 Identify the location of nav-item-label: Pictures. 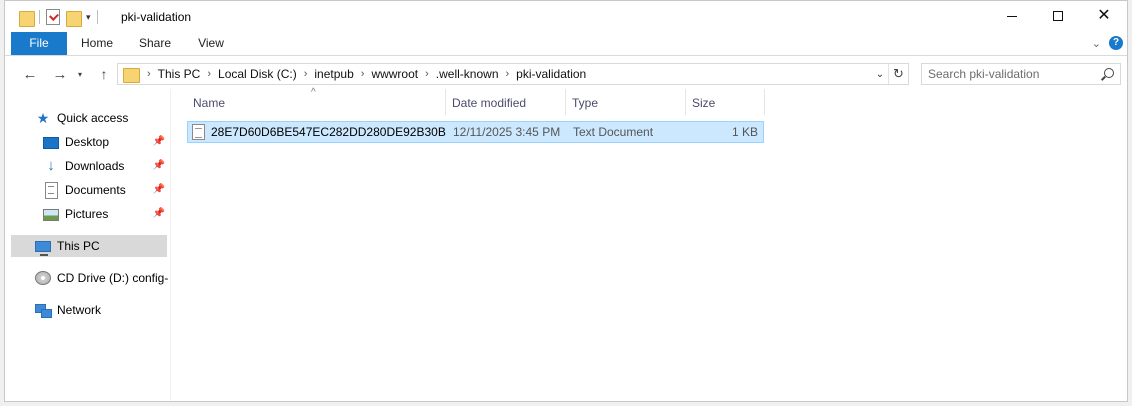
(87, 214).